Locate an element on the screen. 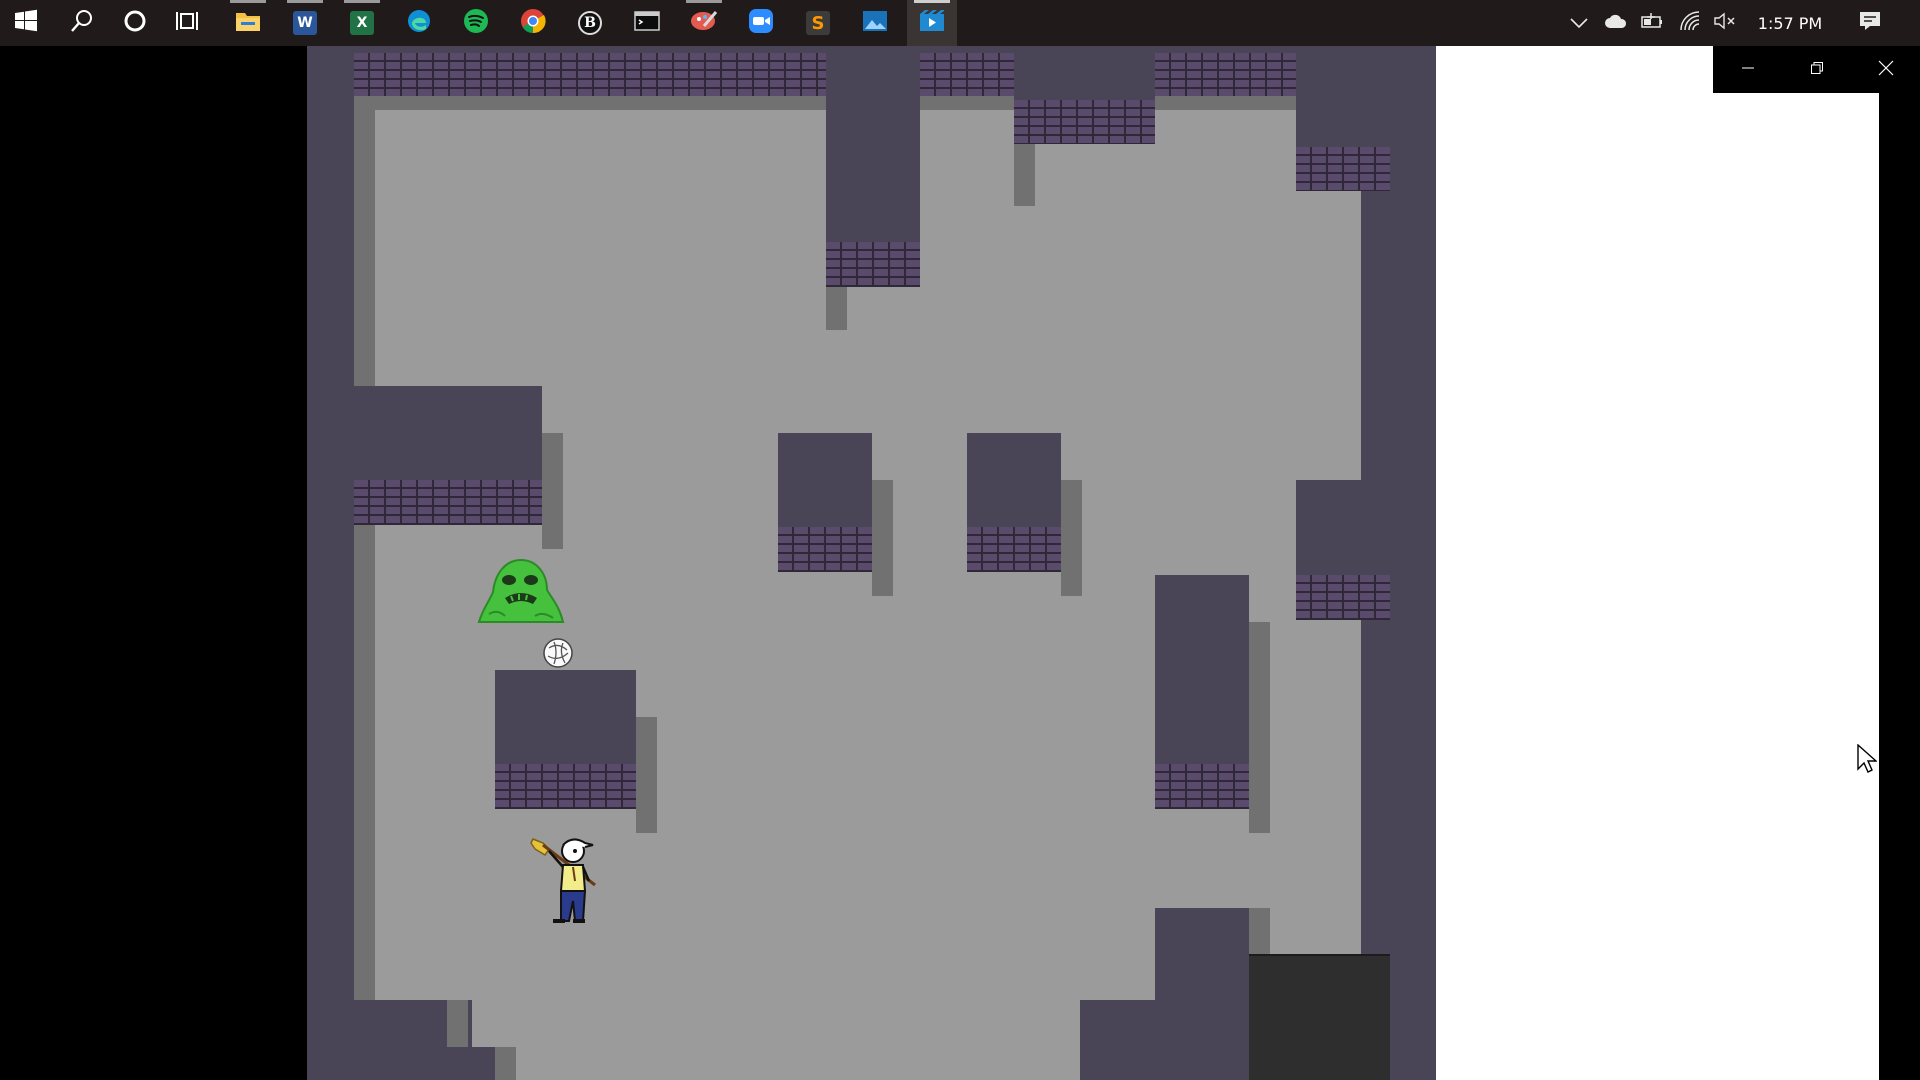 Image resolution: width=1920 pixels, height=1080 pixels. start-icon is located at coordinates (26, 23).